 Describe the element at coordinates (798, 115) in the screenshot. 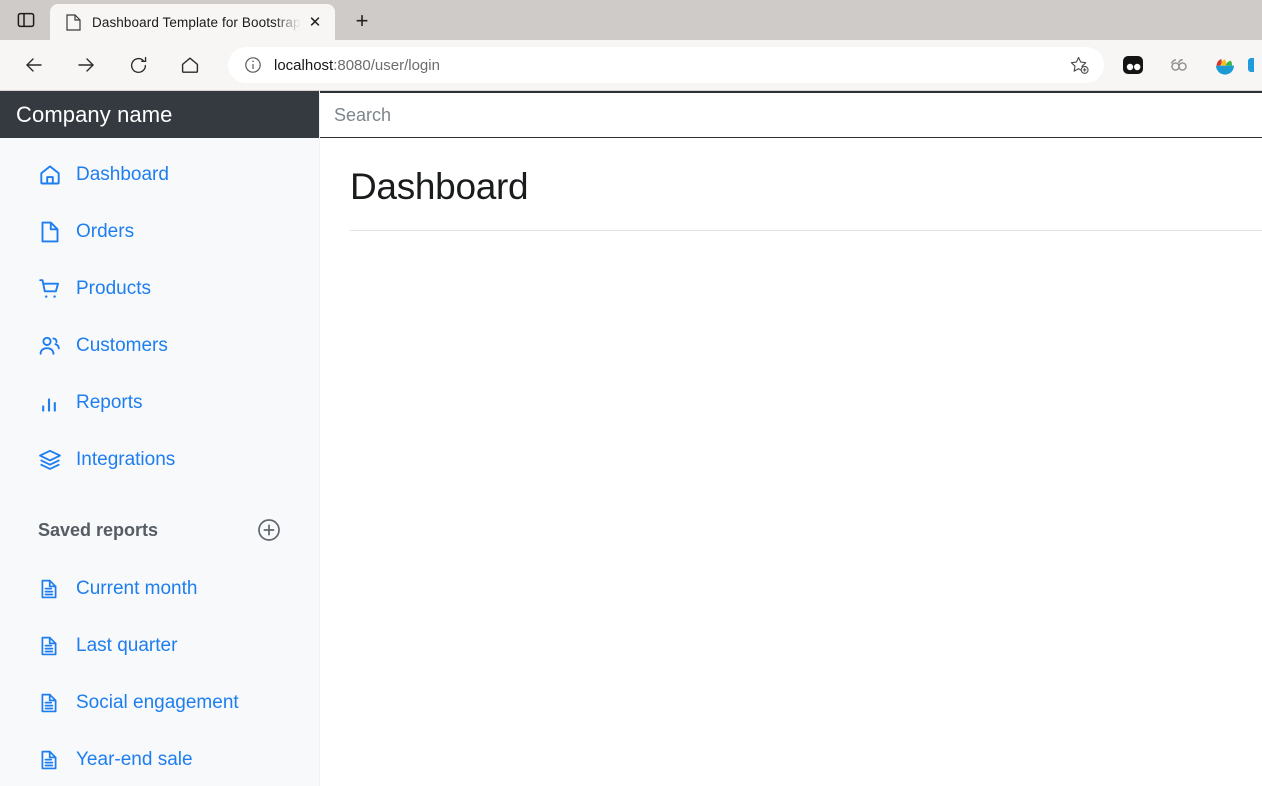

I see `search-input` at that location.